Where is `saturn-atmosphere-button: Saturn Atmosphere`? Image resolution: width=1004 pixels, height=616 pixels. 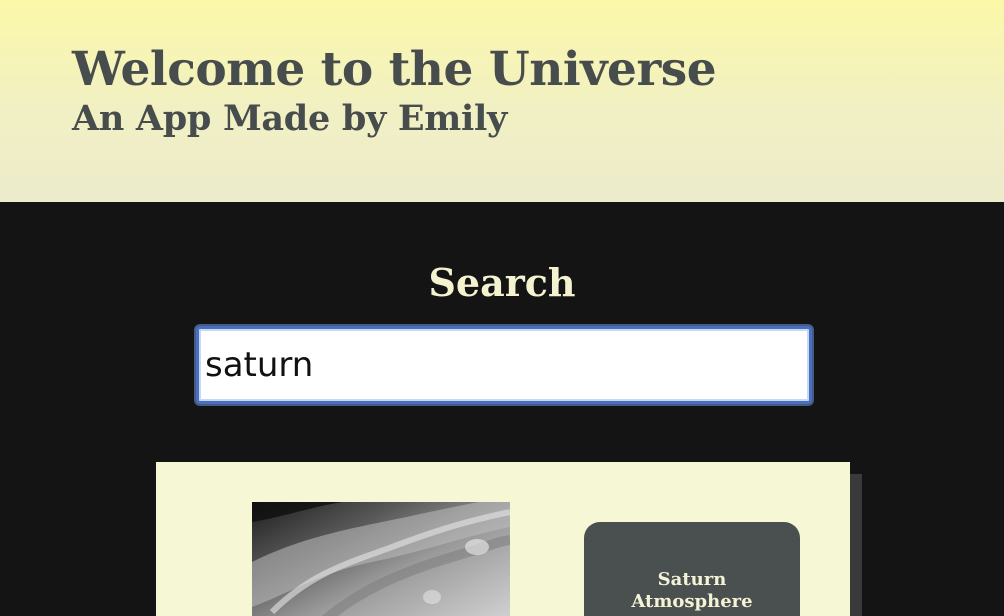
saturn-atmosphere-button: Saturn Atmosphere is located at coordinates (692, 569).